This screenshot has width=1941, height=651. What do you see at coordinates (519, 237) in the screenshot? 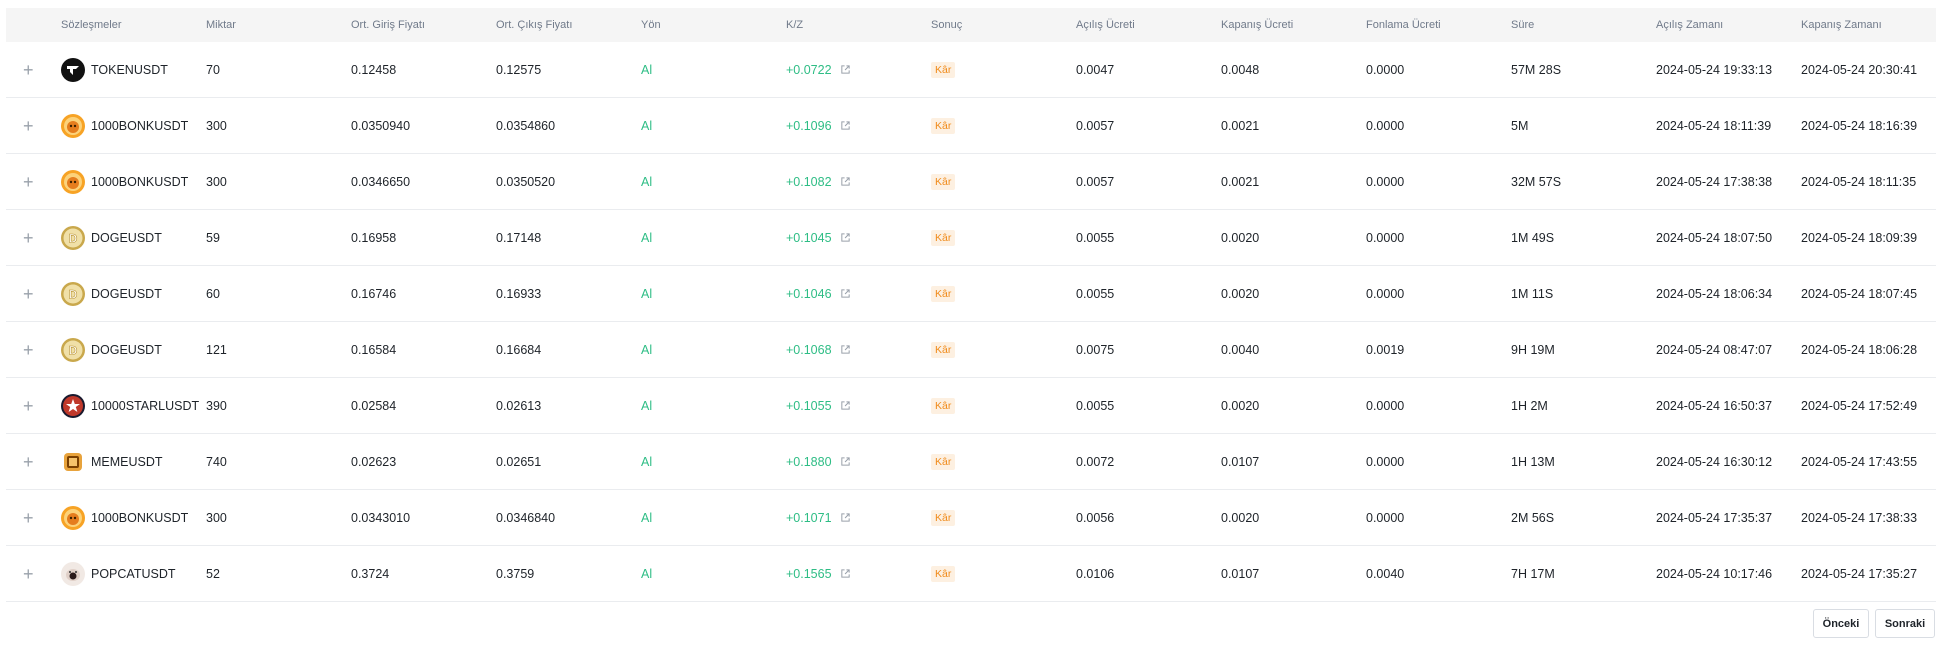
I see `avg-exit-price-cell: 0.17148` at bounding box center [519, 237].